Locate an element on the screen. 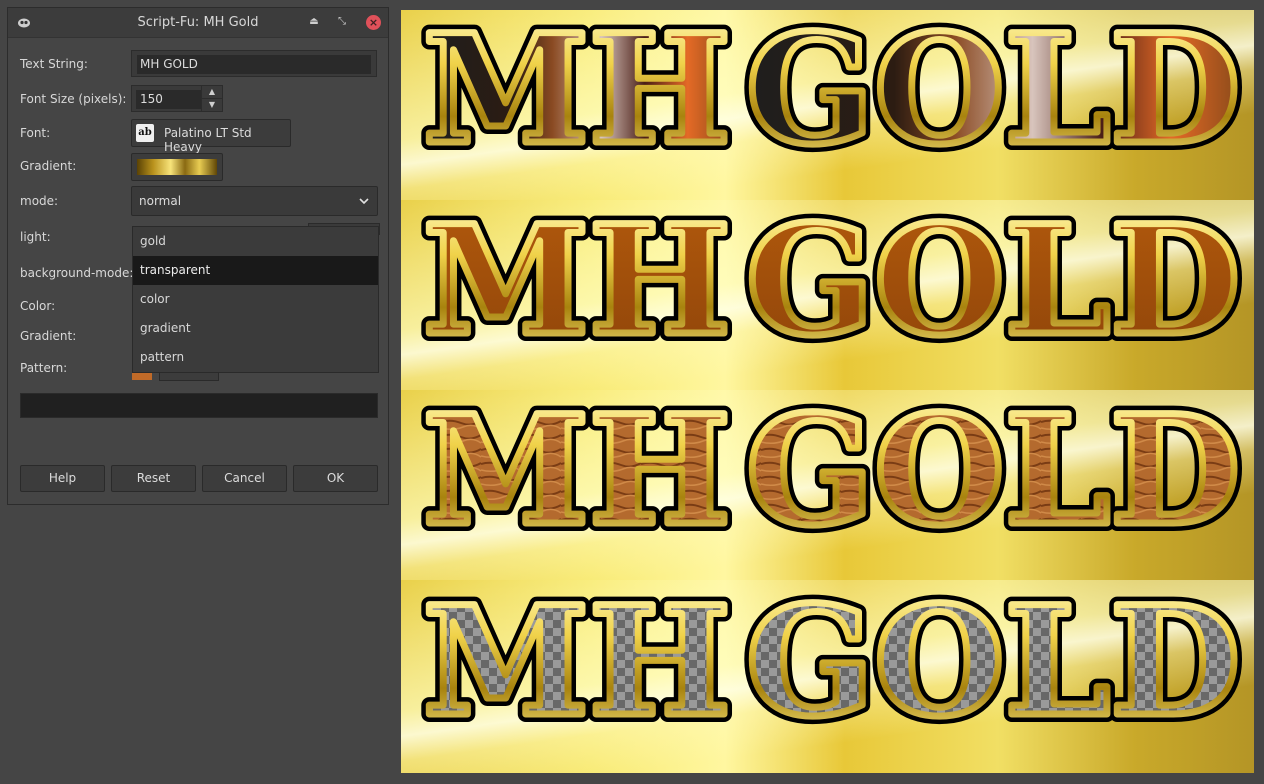 This screenshot has height=784, width=1264. text-string-field: MH GOLD is located at coordinates (254, 63).